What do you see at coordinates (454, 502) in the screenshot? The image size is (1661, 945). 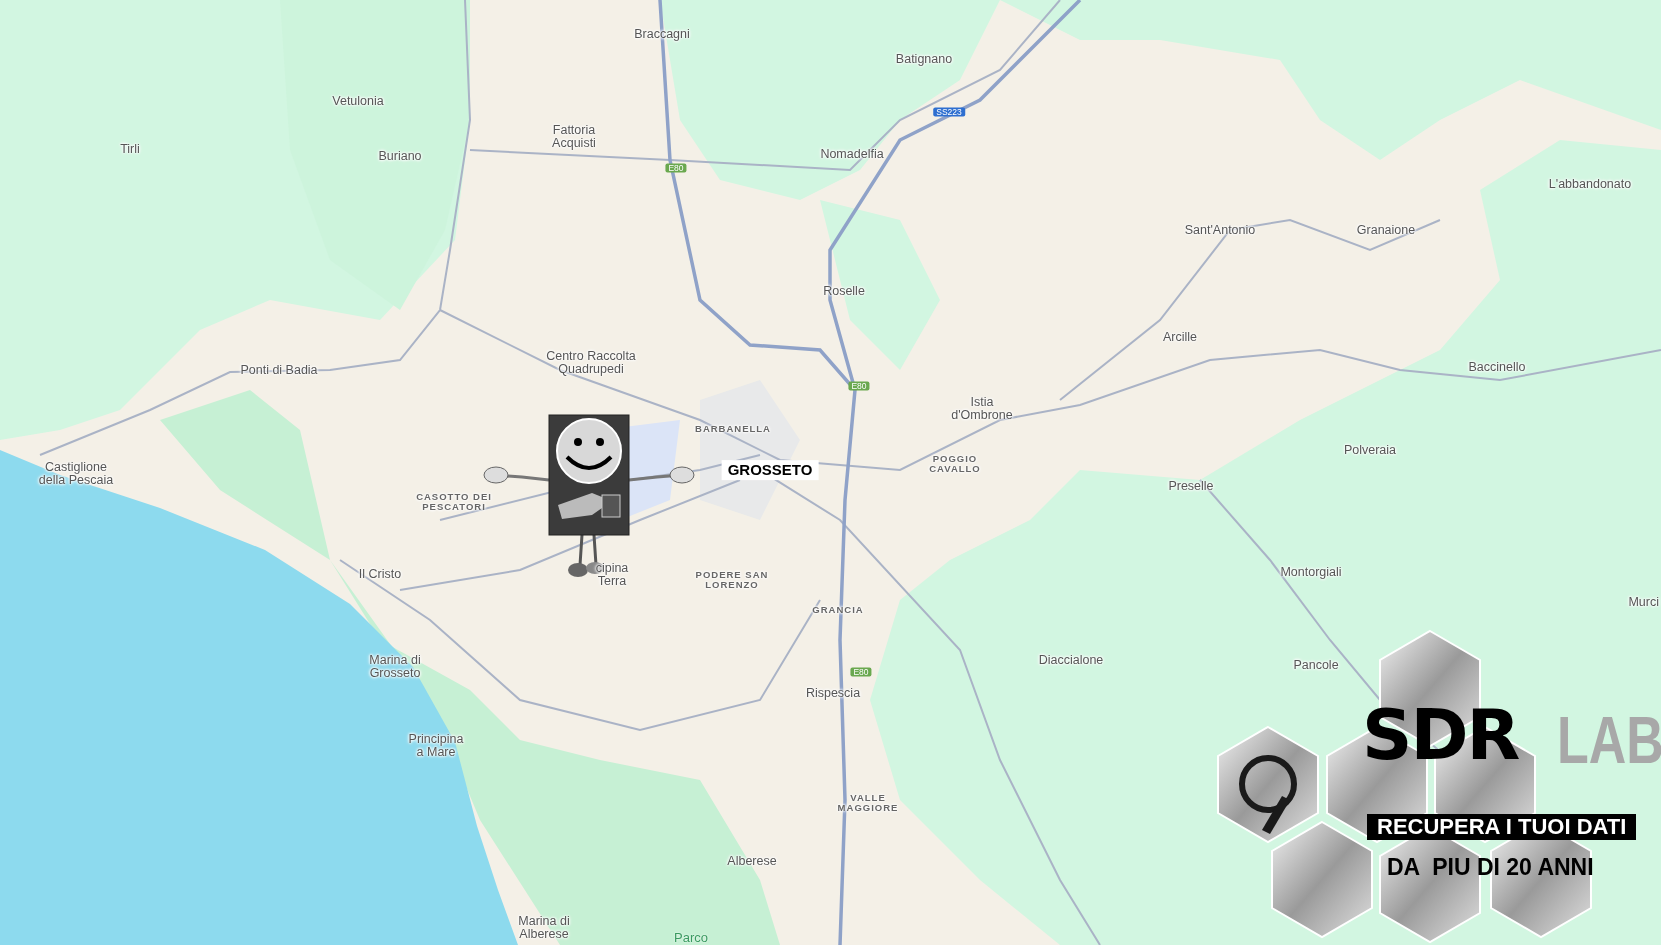 I see `district-label: CASOTTO DEI PESCATORI` at bounding box center [454, 502].